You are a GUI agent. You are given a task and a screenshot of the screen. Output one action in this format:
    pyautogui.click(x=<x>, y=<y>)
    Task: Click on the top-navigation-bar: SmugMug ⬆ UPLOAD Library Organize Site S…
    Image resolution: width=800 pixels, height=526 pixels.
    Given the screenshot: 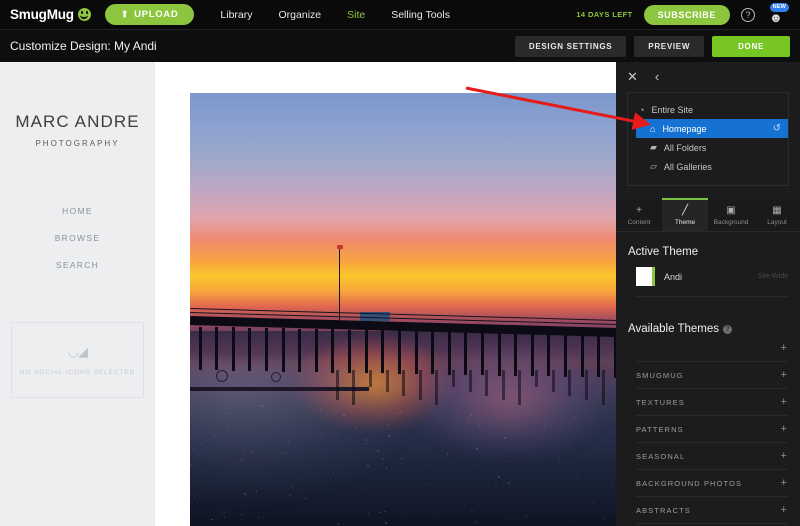 What is the action you would take?
    pyautogui.click(x=400, y=14)
    